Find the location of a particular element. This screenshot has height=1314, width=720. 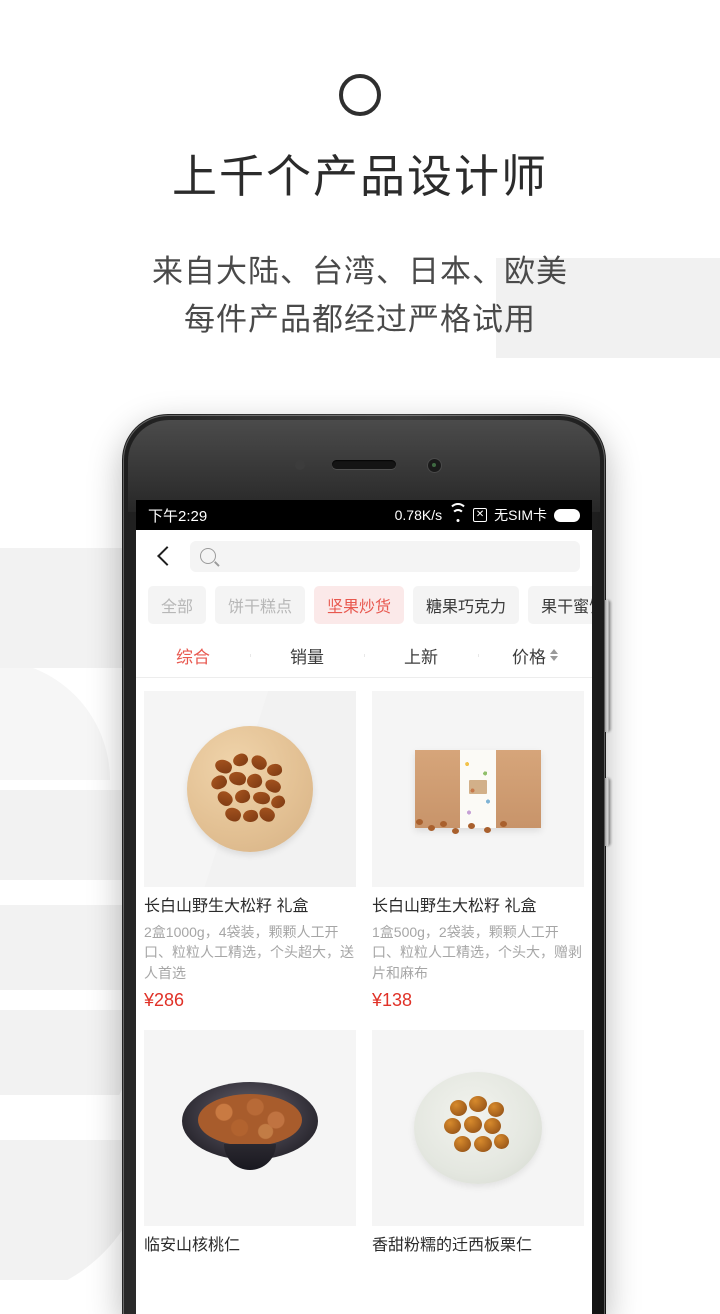

product-title: 香甜粉糯的迁西板栗仁 is located at coordinates (452, 1245).